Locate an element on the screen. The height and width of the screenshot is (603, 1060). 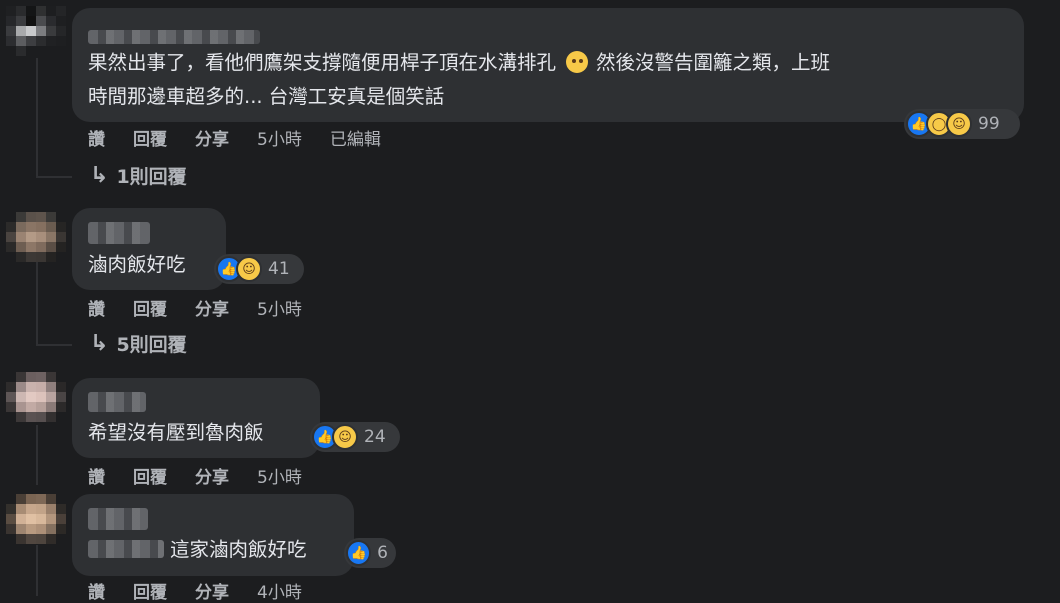
view-replies-link: ↳ 1則回覆 is located at coordinates (138, 175).